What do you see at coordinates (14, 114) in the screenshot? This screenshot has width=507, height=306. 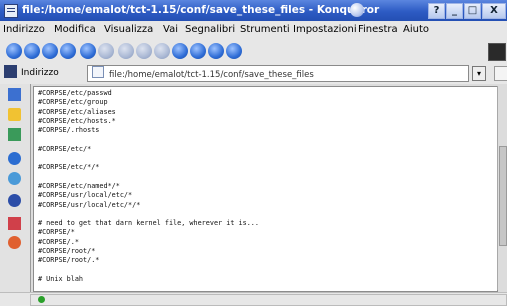 I see `bookmarks-star-icon` at bounding box center [14, 114].